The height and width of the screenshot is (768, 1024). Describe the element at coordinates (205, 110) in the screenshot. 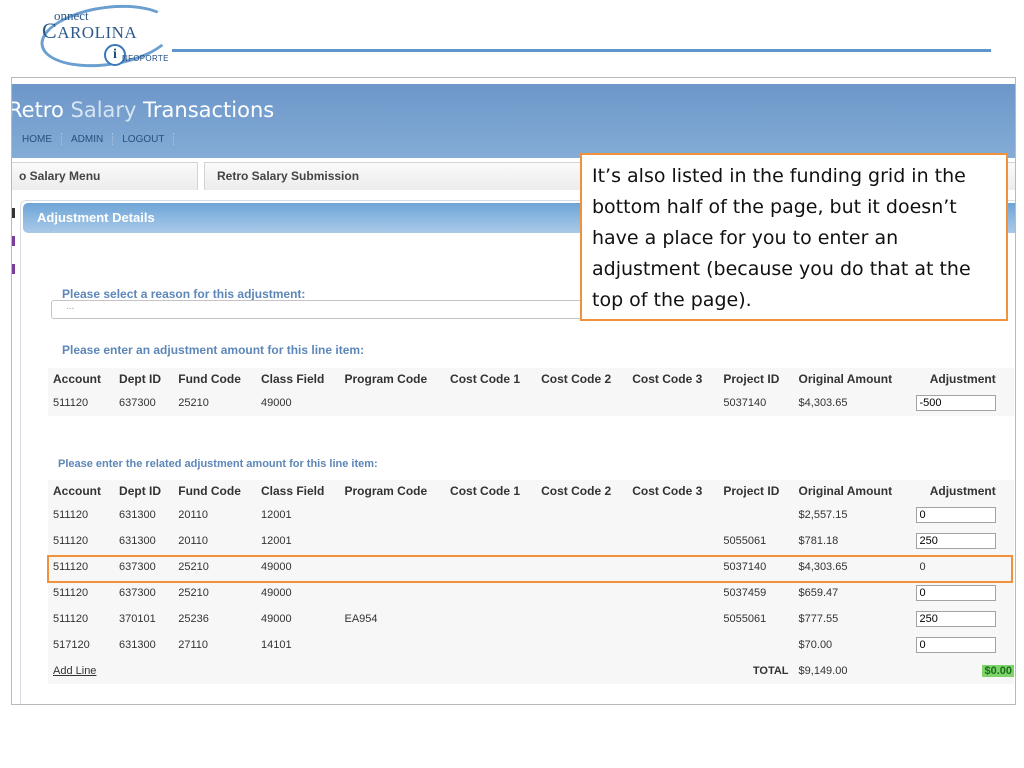

I see `app-title-part3: Transactions` at that location.